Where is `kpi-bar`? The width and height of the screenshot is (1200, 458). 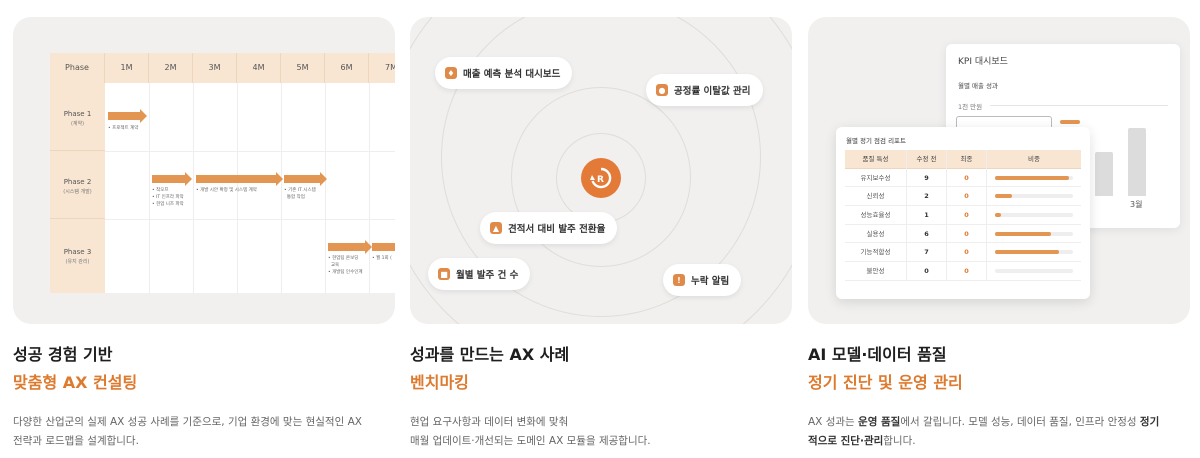
kpi-bar is located at coordinates (1137, 162).